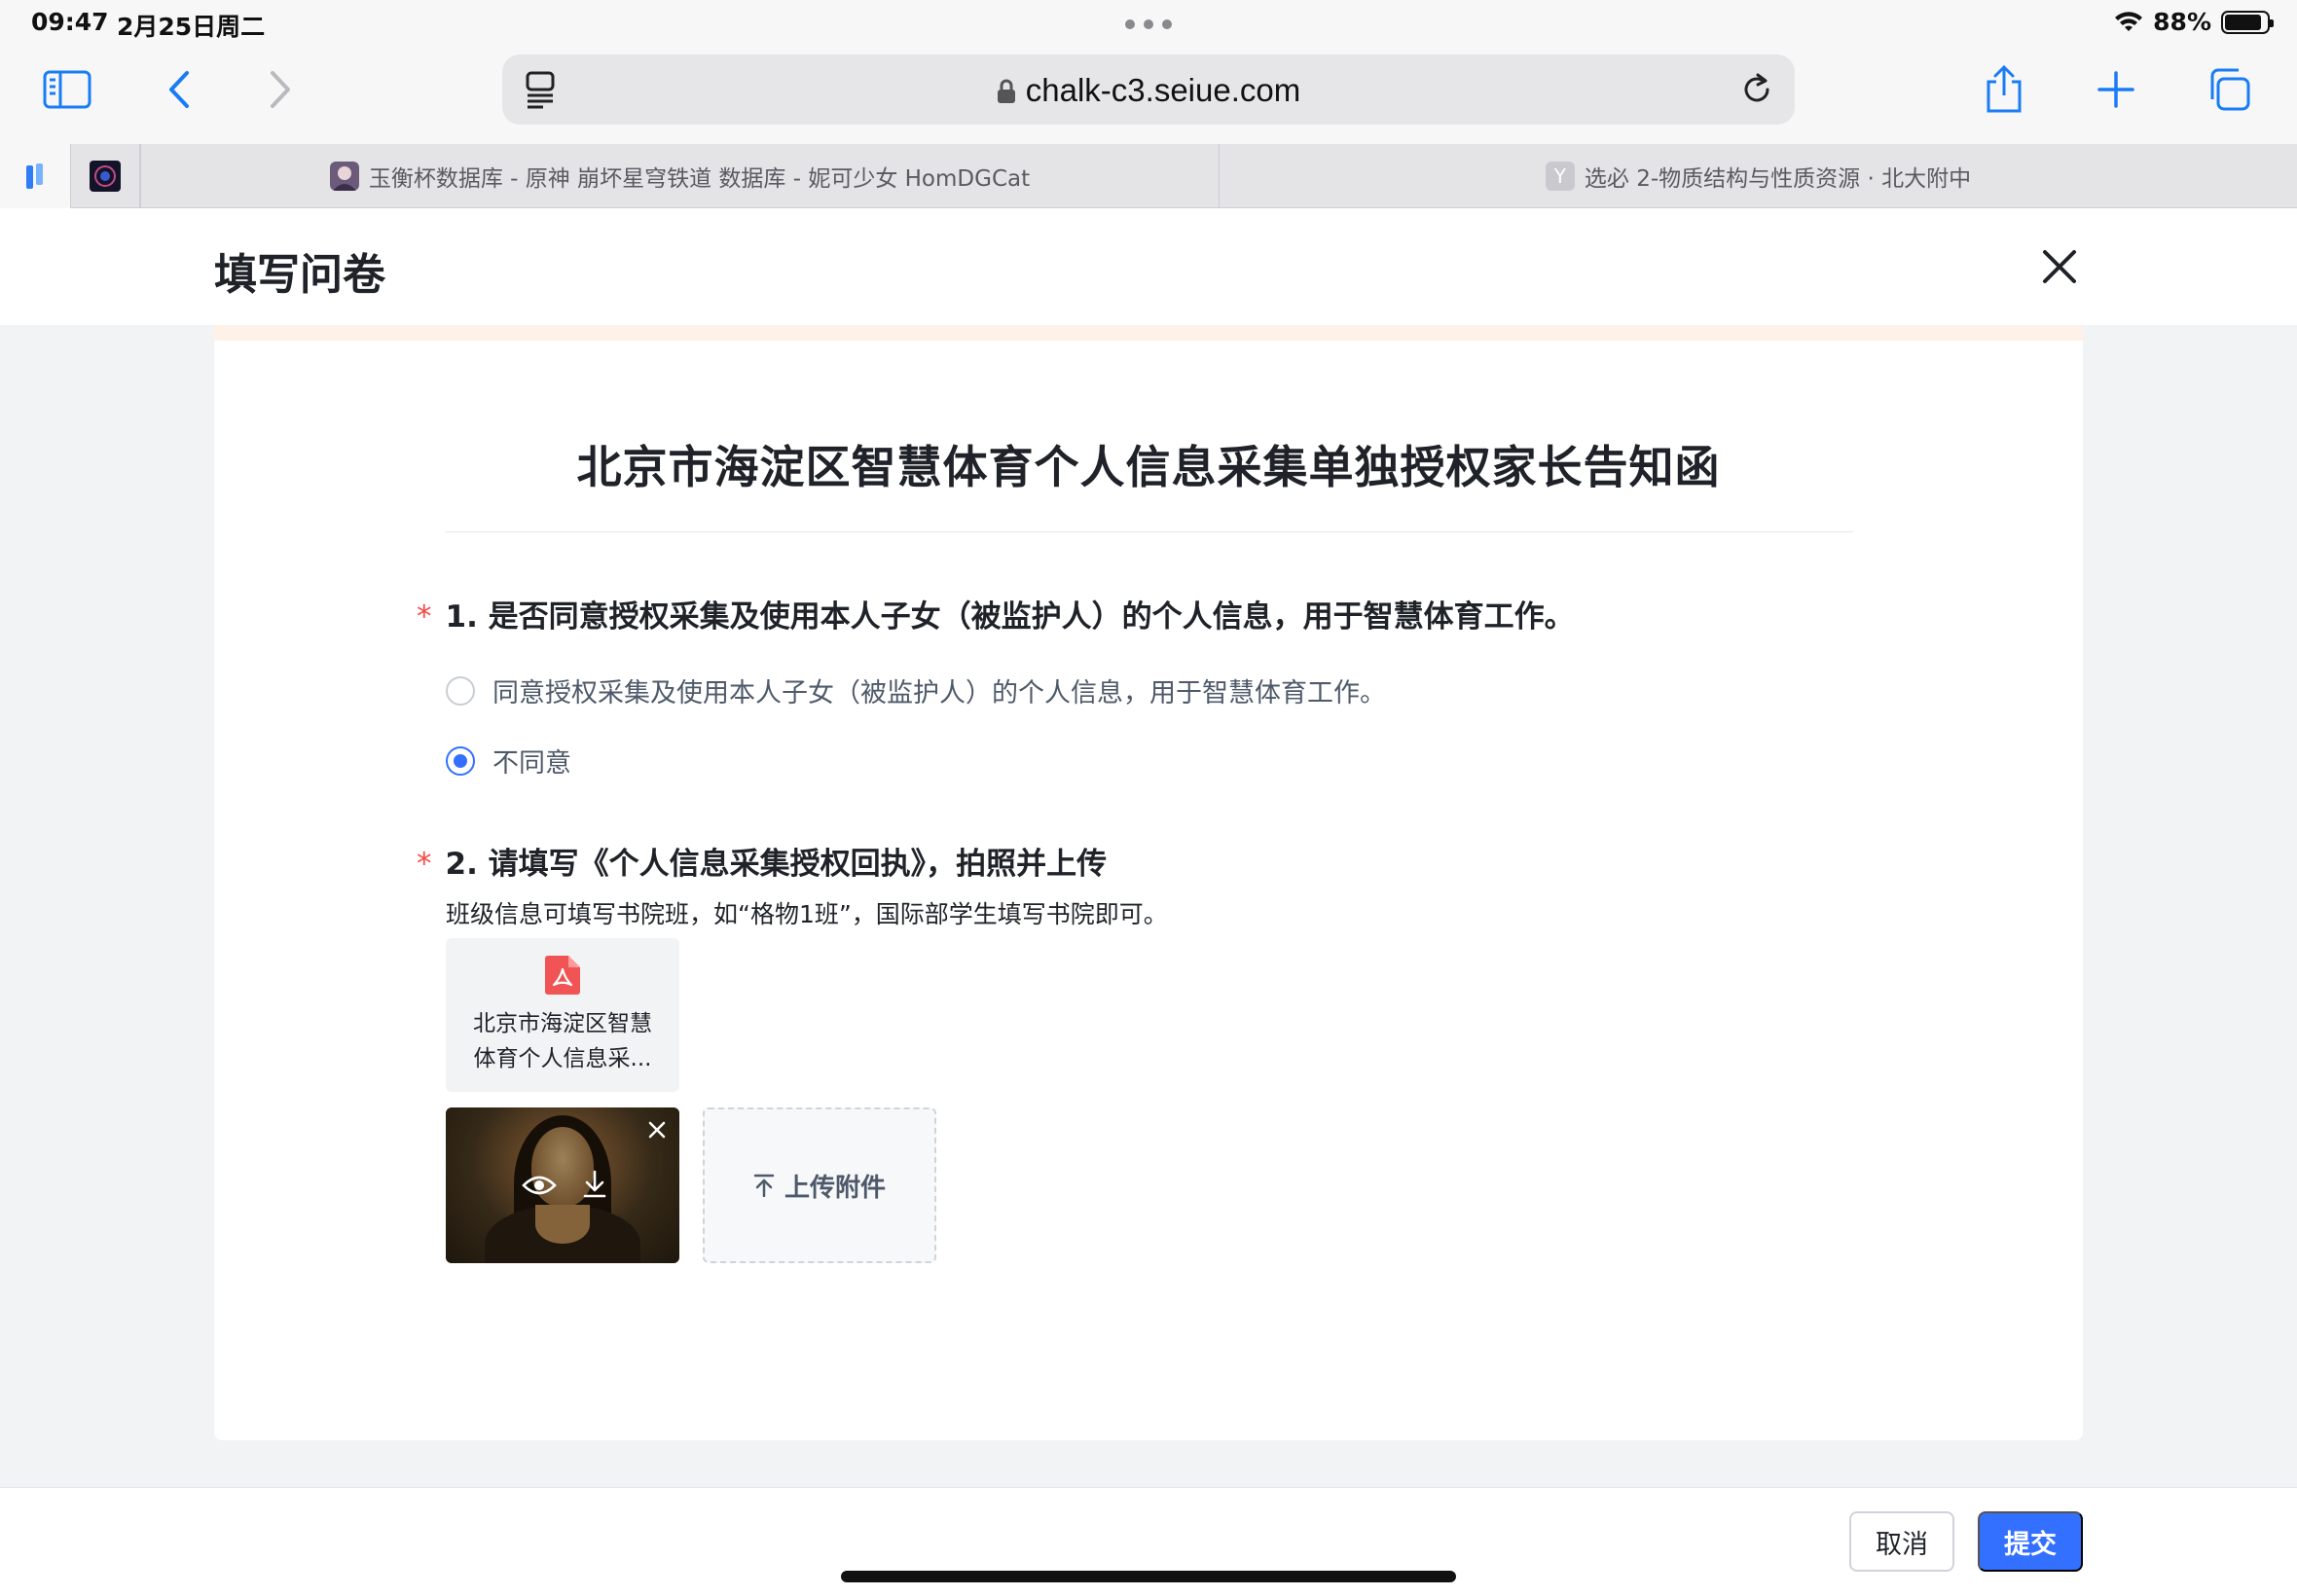  What do you see at coordinates (1756, 89) in the screenshot?
I see `reload-icon` at bounding box center [1756, 89].